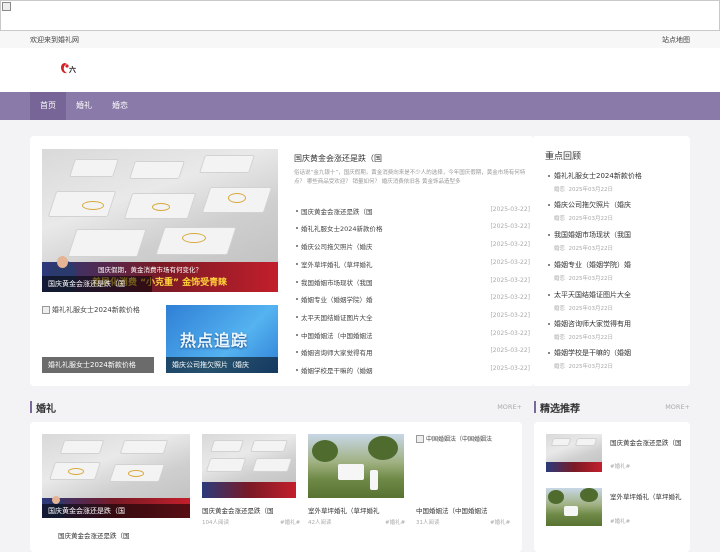 The image size is (720, 552). What do you see at coordinates (150, 270) in the screenshot?
I see `featured-overlay-line1: 国庆假期，黄金消费市场有何变化？` at bounding box center [150, 270].